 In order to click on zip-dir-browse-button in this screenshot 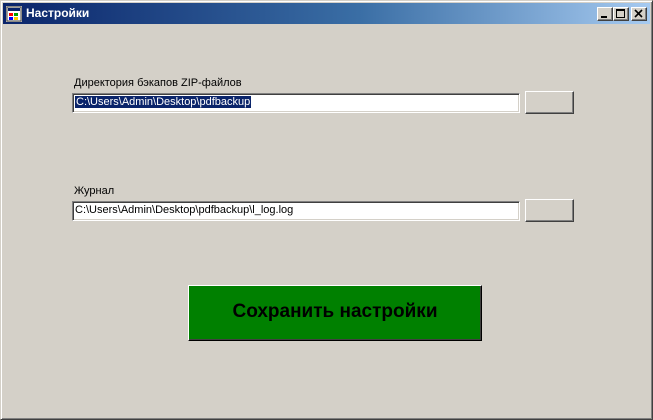, I will do `click(549, 102)`.